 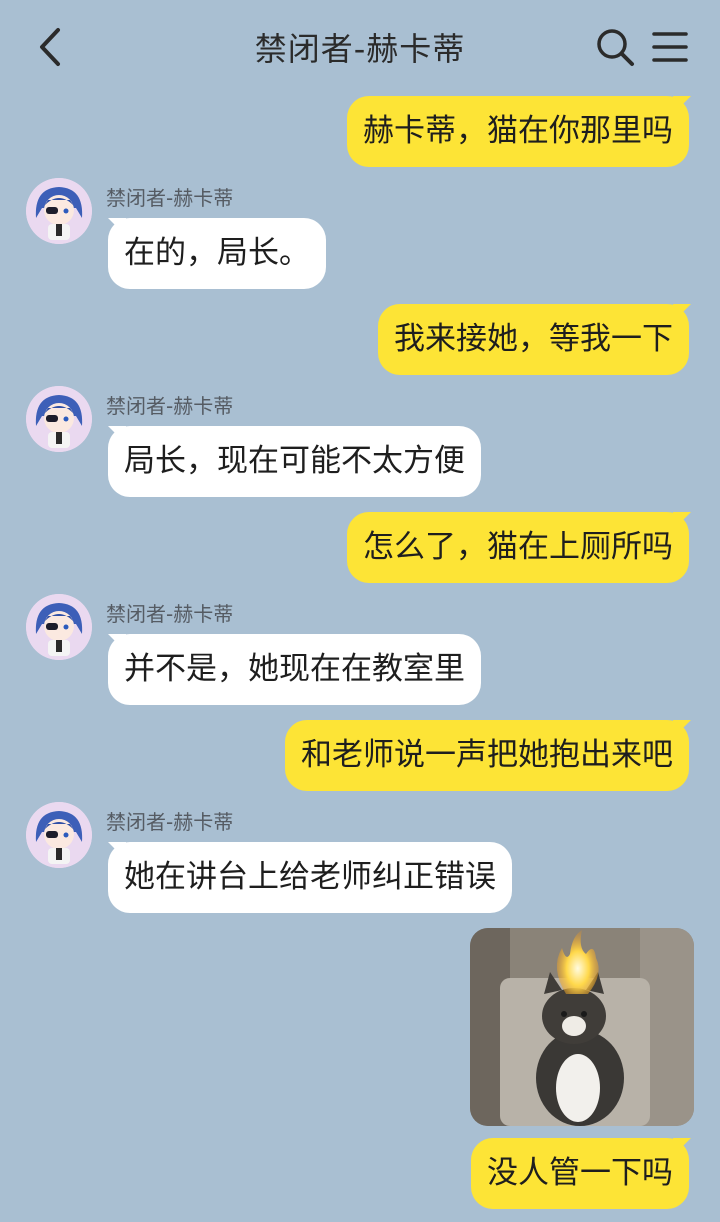 What do you see at coordinates (580, 1173) in the screenshot?
I see `outgoing-message: 没人管一下吗` at bounding box center [580, 1173].